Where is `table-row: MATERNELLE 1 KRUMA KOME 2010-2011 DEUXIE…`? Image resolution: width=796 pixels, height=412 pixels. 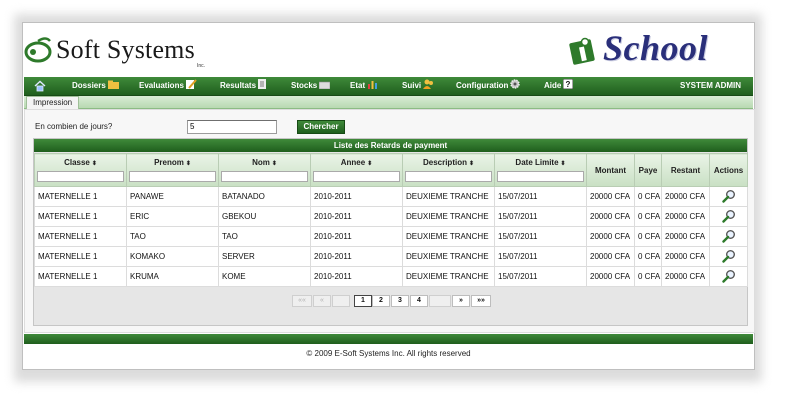
table-row: MATERNELLE 1 KRUMA KOME 2010-2011 DEUXIE… is located at coordinates (391, 276).